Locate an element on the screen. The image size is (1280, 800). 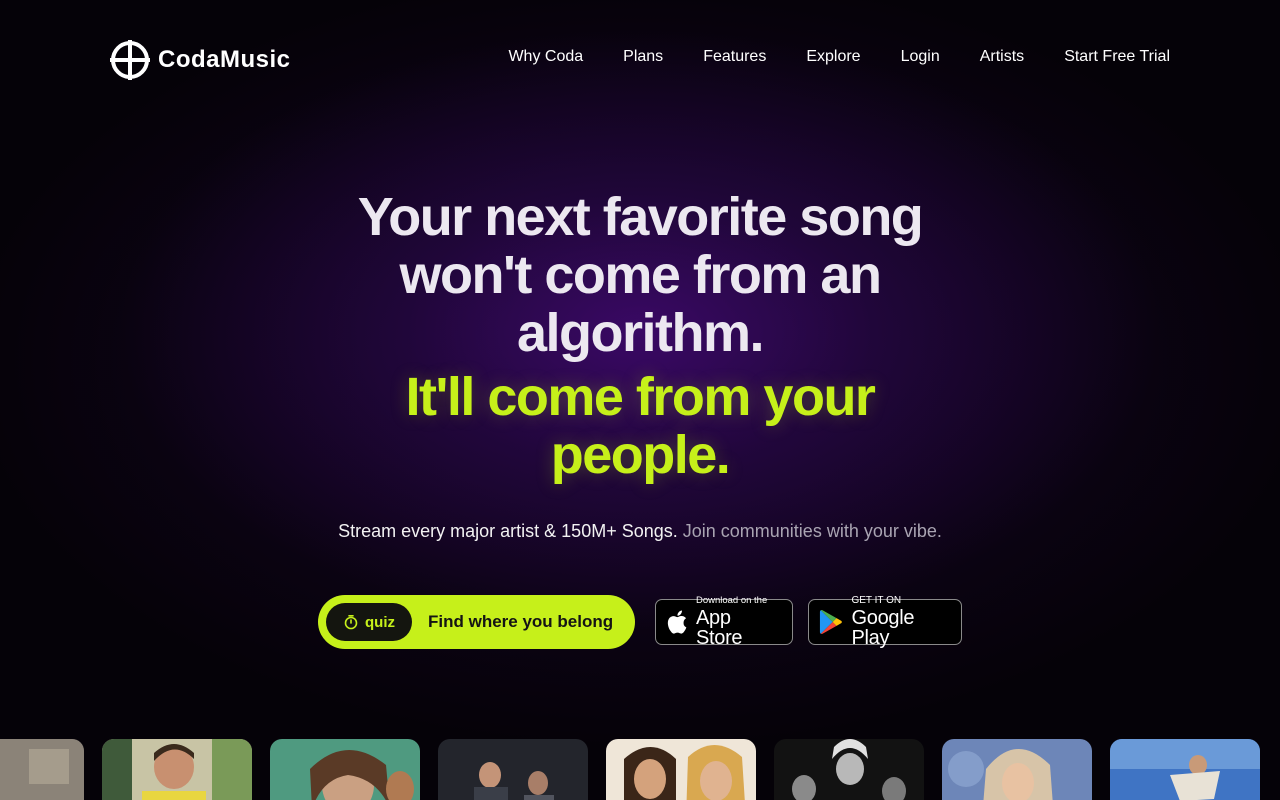
accent-line: people. is located at coordinates (640, 455).